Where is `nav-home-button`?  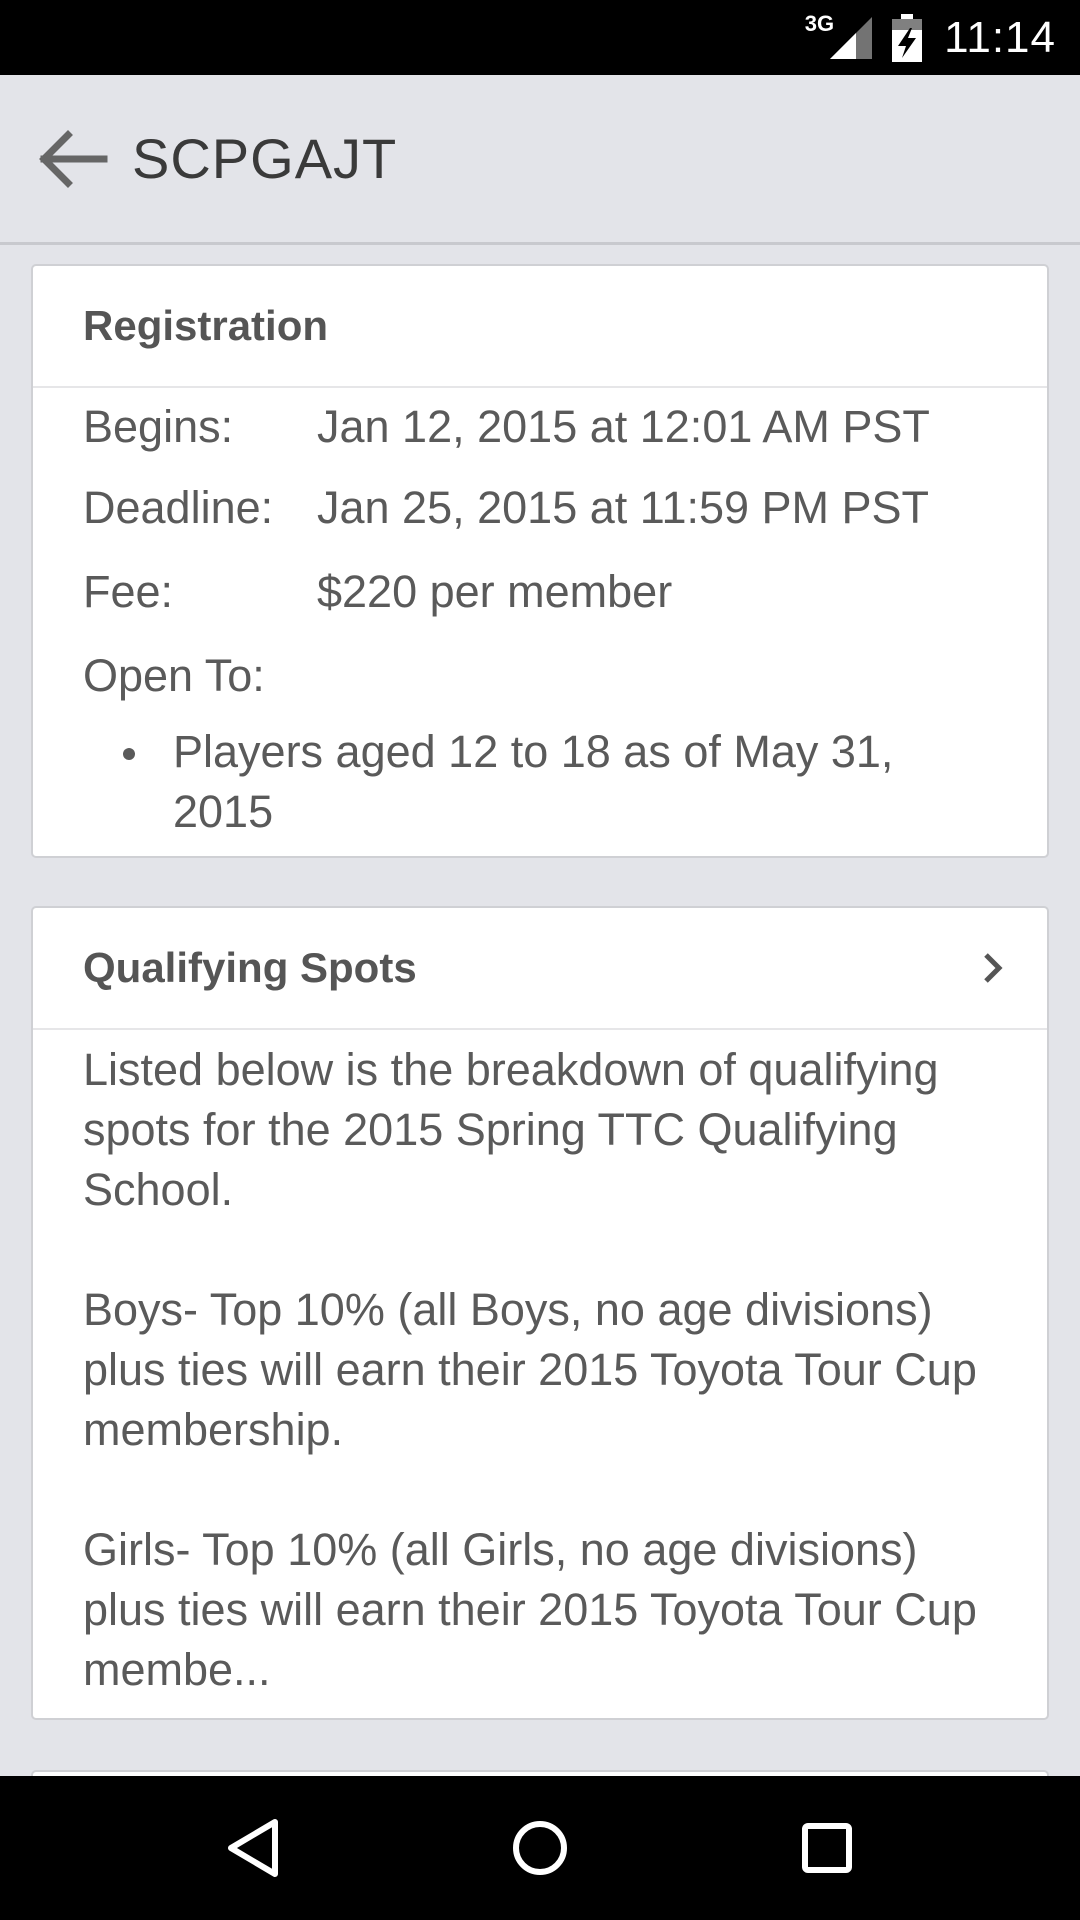 nav-home-button is located at coordinates (540, 1848).